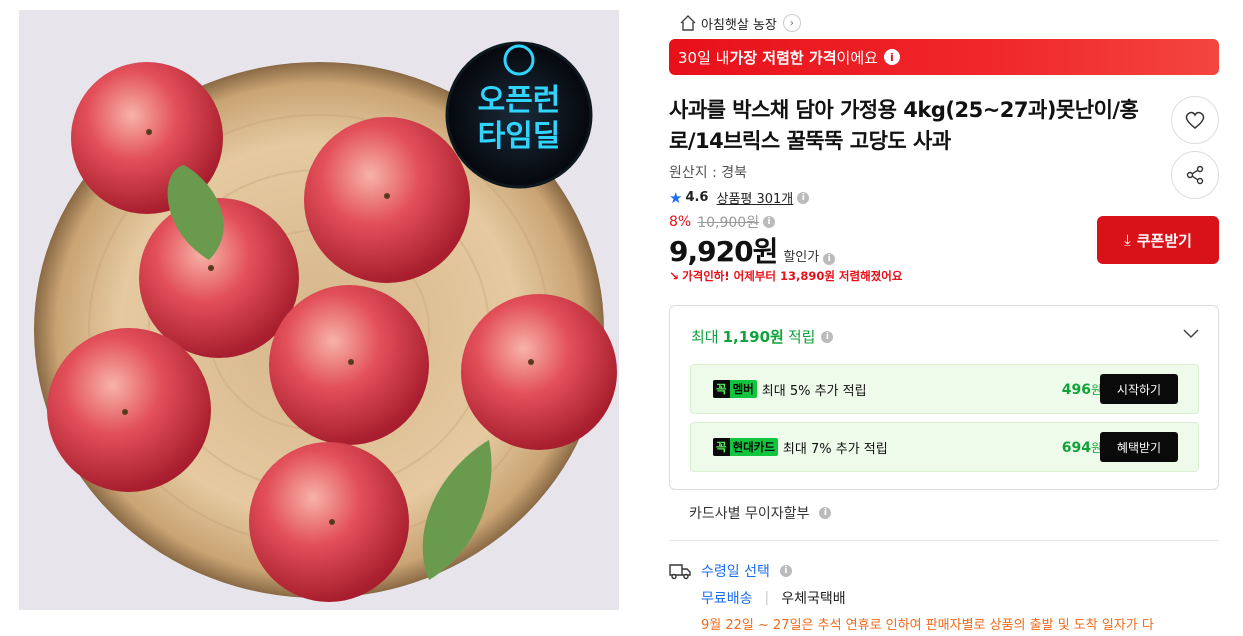 The height and width of the screenshot is (636, 1243). I want to click on delivery-date-label: 수령일 선택, so click(735, 572).